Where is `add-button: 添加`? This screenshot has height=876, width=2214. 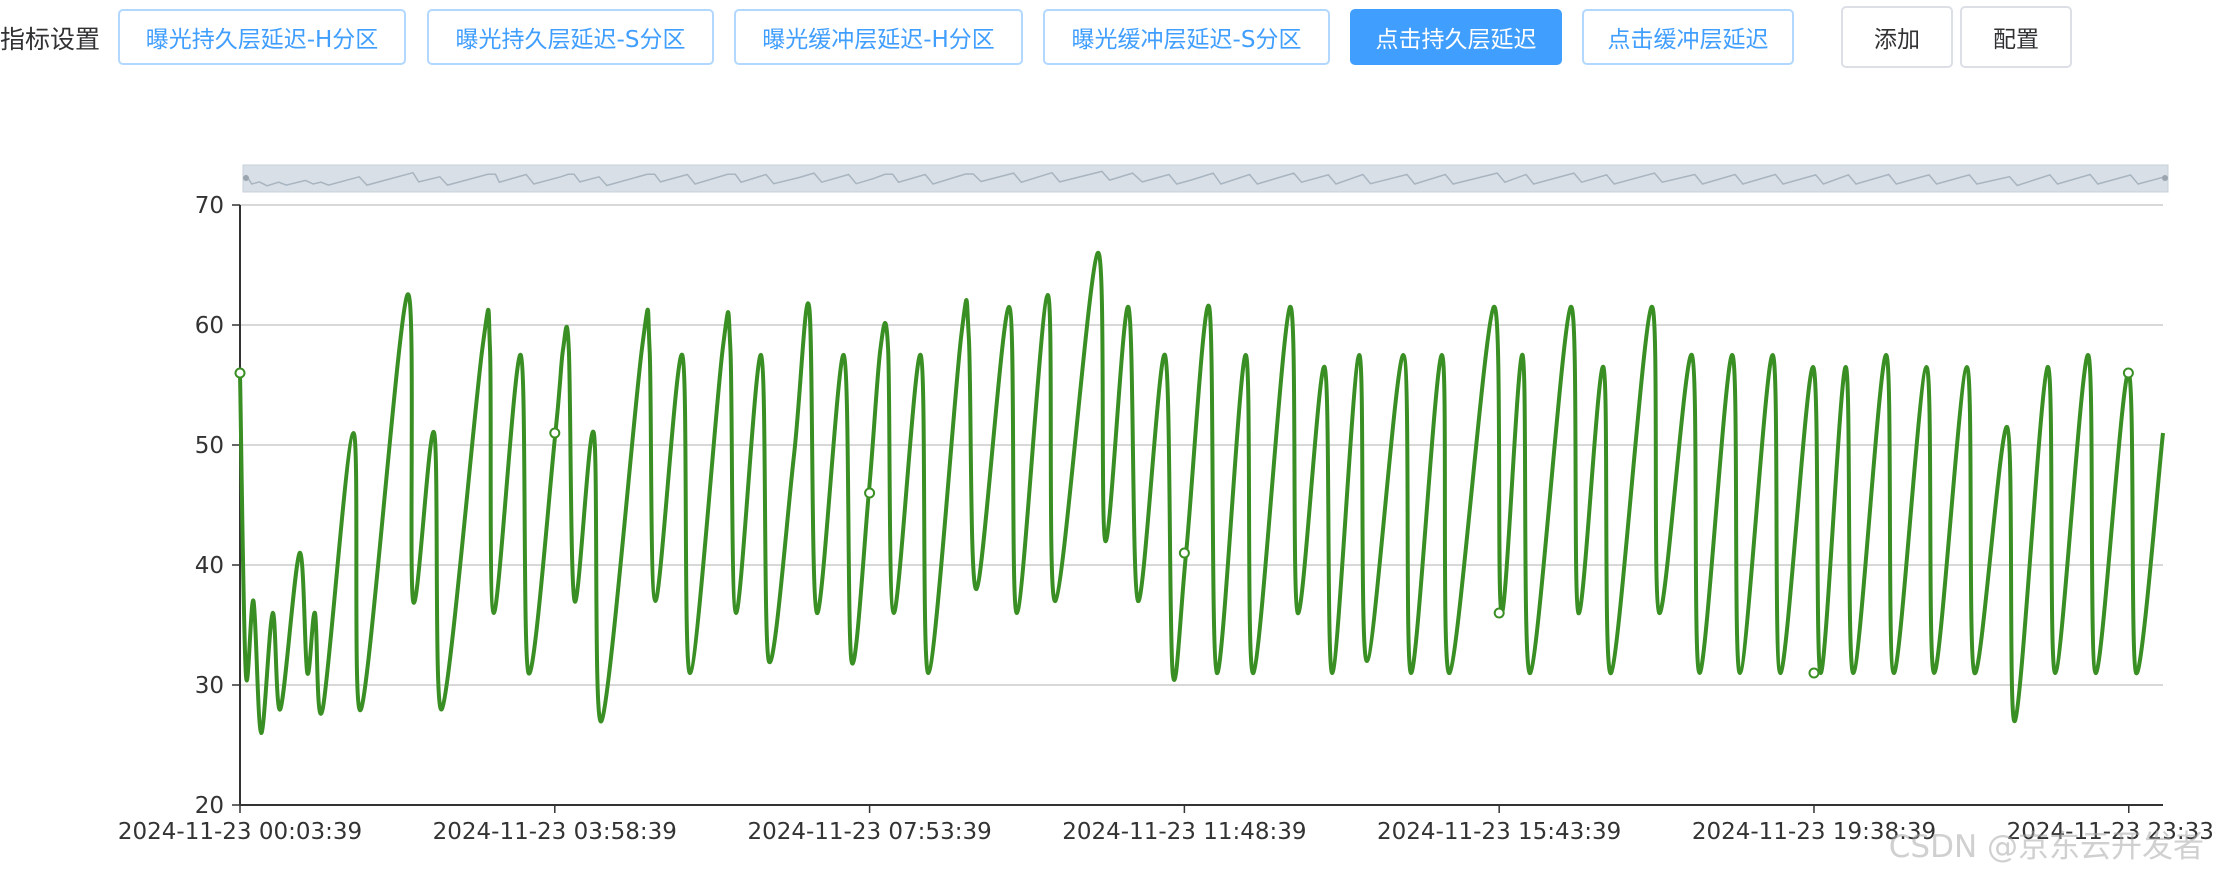
add-button: 添加 is located at coordinates (1897, 37).